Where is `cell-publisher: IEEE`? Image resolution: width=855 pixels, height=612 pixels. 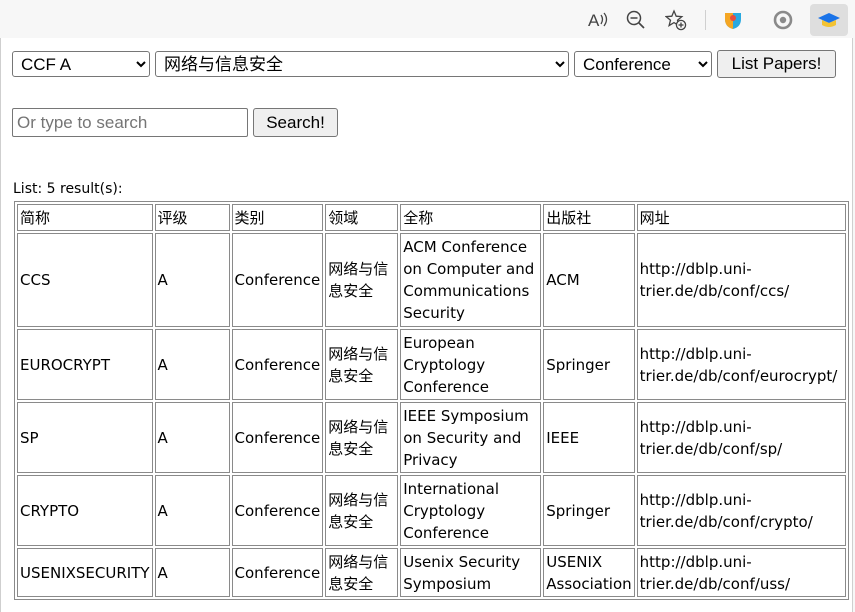 cell-publisher: IEEE is located at coordinates (589, 437).